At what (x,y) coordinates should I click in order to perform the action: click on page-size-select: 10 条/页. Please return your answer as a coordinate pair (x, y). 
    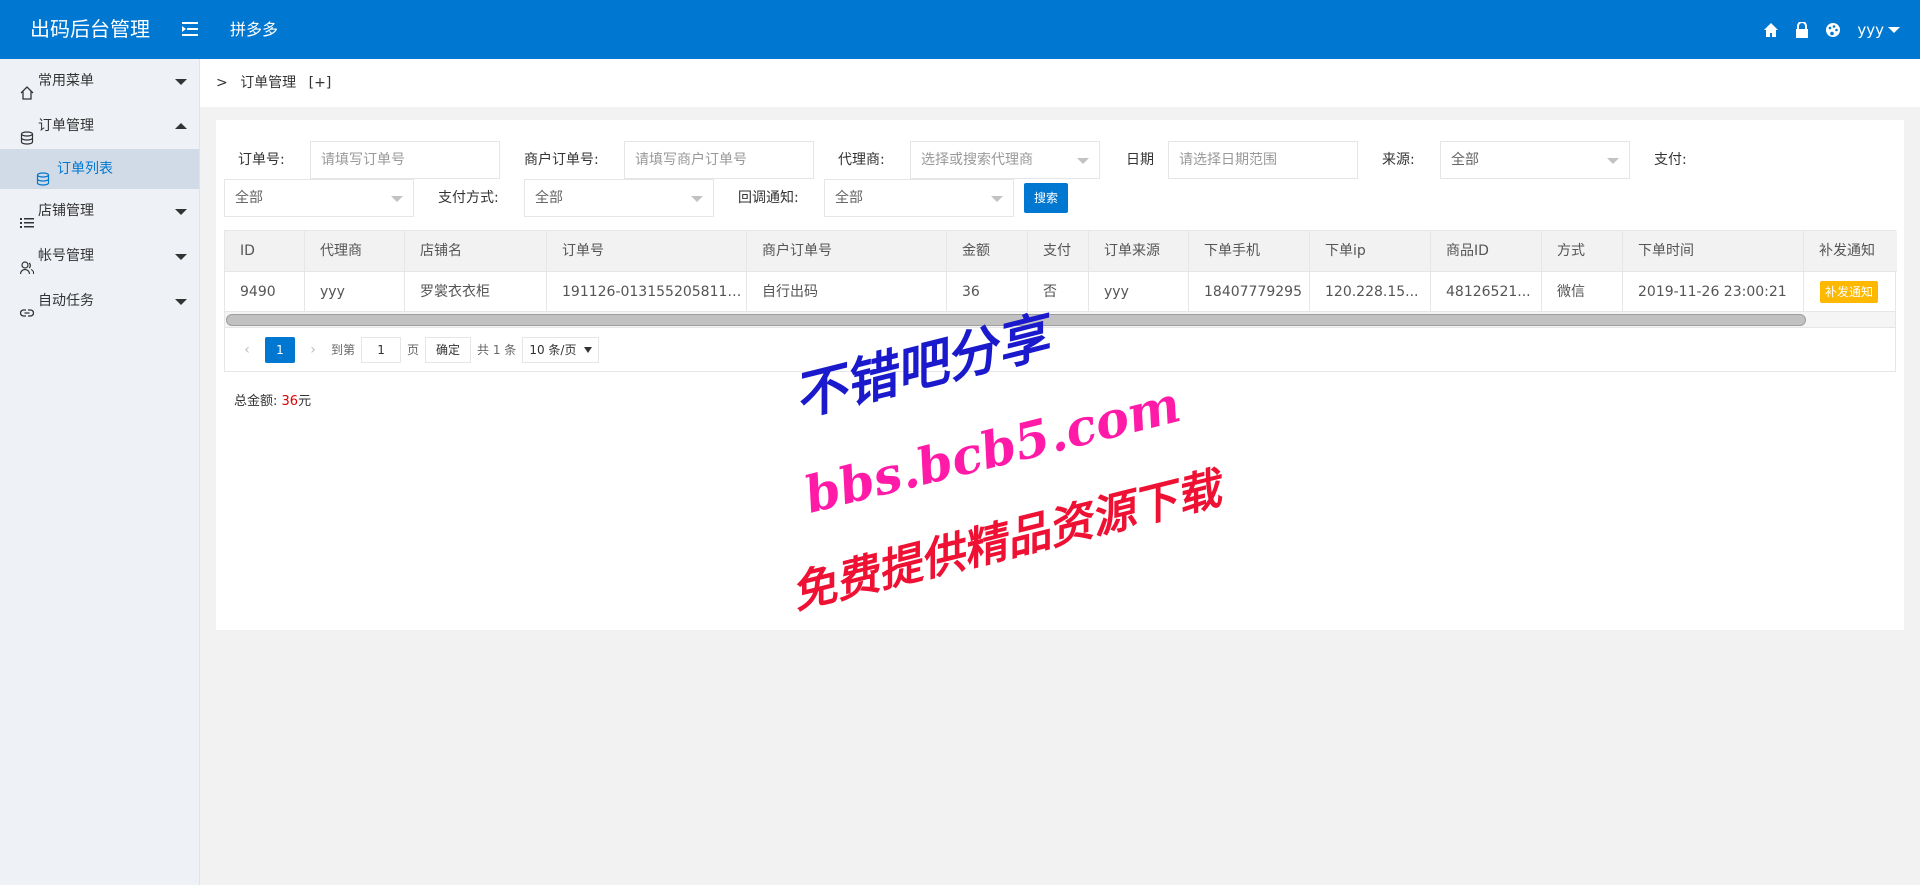
    Looking at the image, I should click on (561, 349).